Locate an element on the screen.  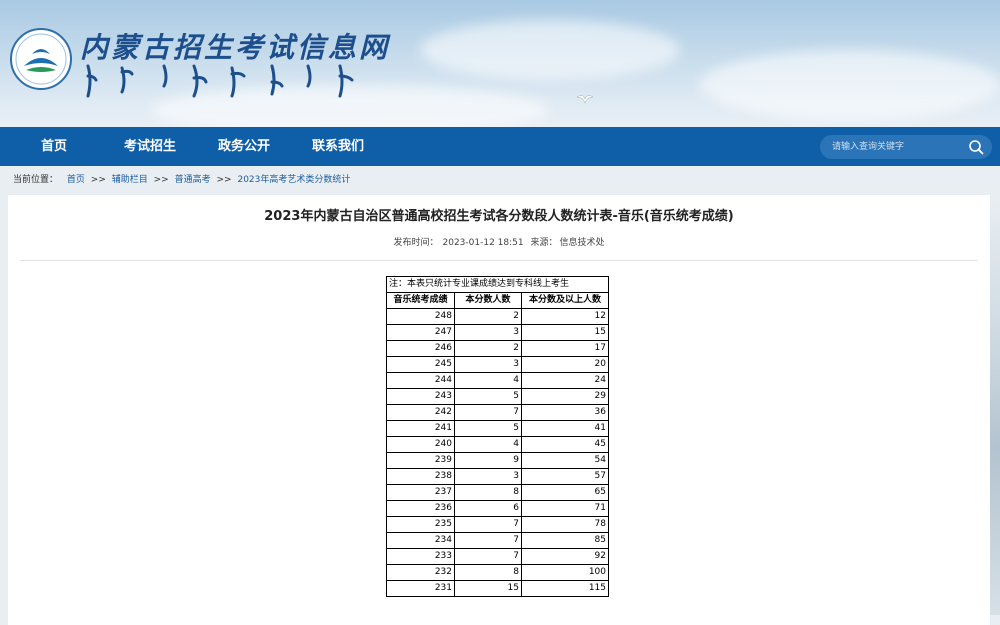
cell-score: 247 is located at coordinates (420, 332).